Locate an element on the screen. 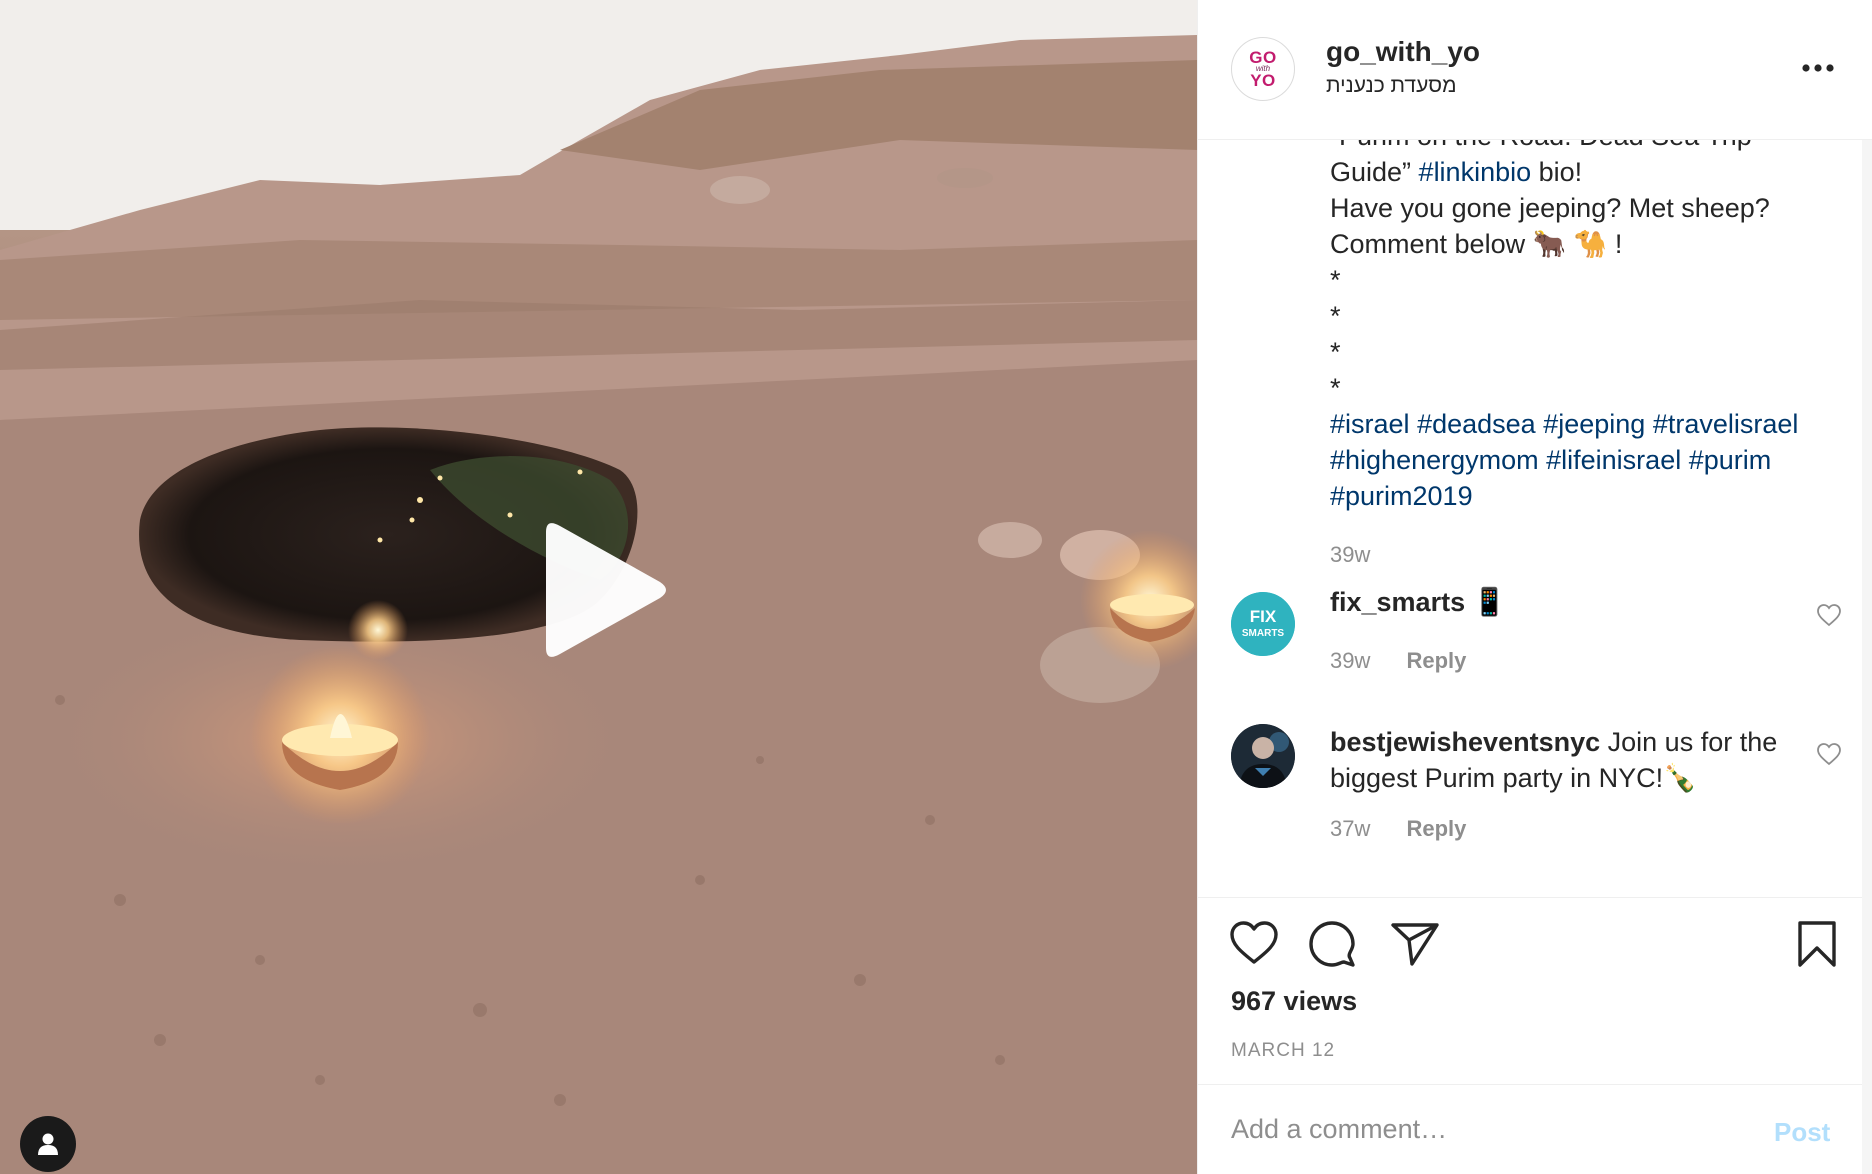 This screenshot has width=1872, height=1174. caption-line: “Purim on the Road: Dead Sea Trip is located at coordinates (1590, 147).